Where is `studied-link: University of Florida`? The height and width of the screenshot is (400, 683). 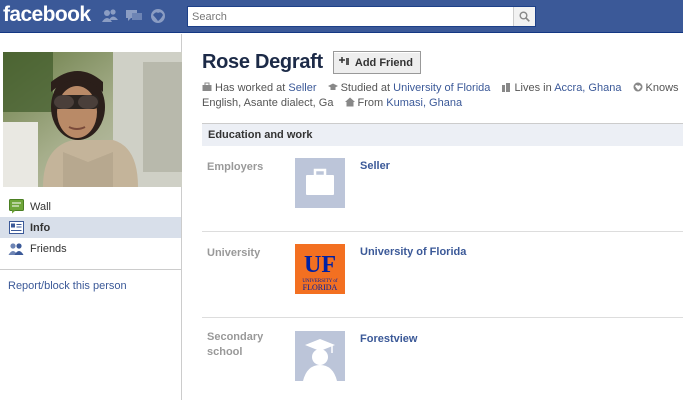 studied-link: University of Florida is located at coordinates (441, 88).